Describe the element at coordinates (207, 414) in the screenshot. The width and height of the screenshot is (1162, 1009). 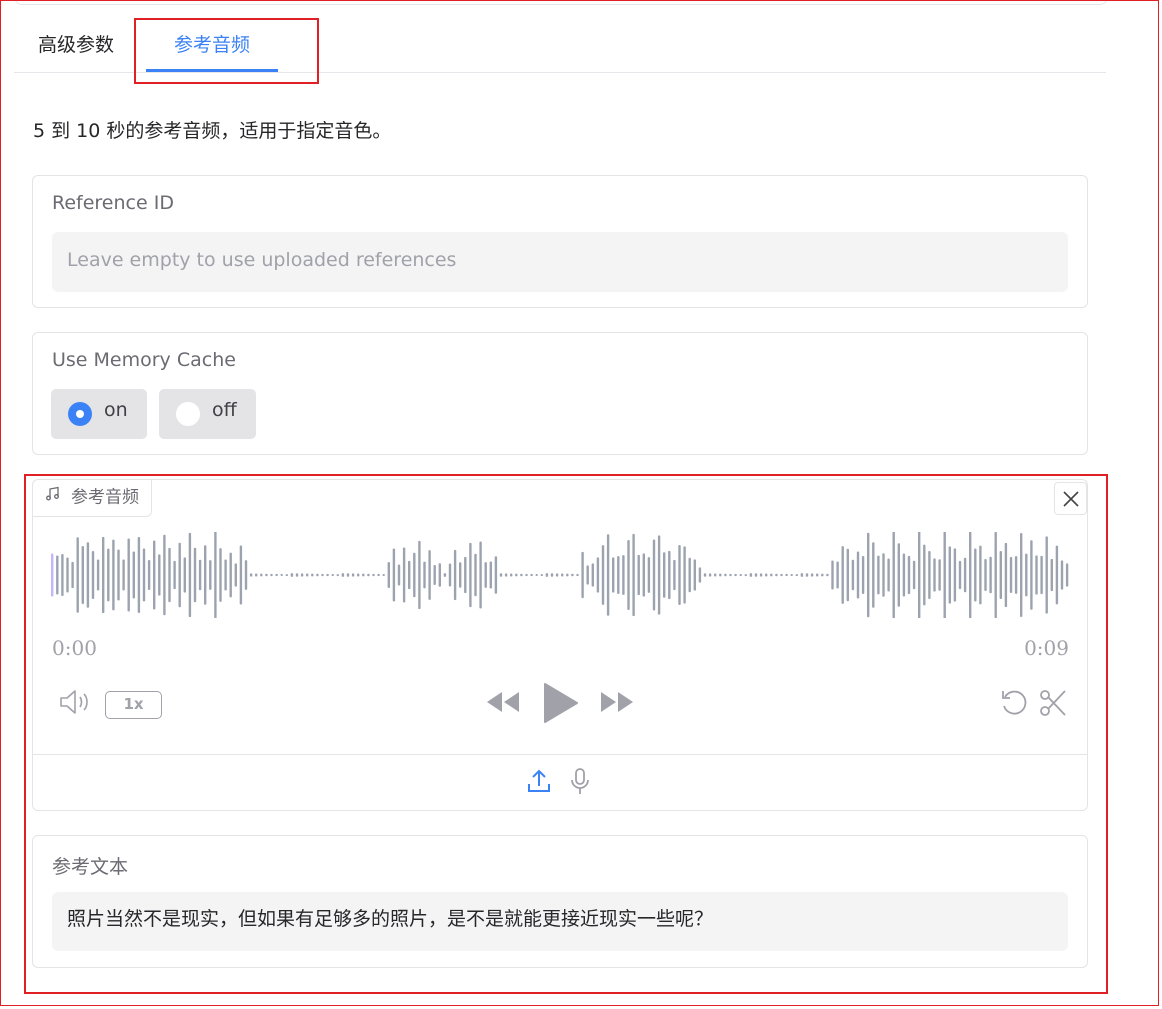
I see `radio-off: off` at that location.